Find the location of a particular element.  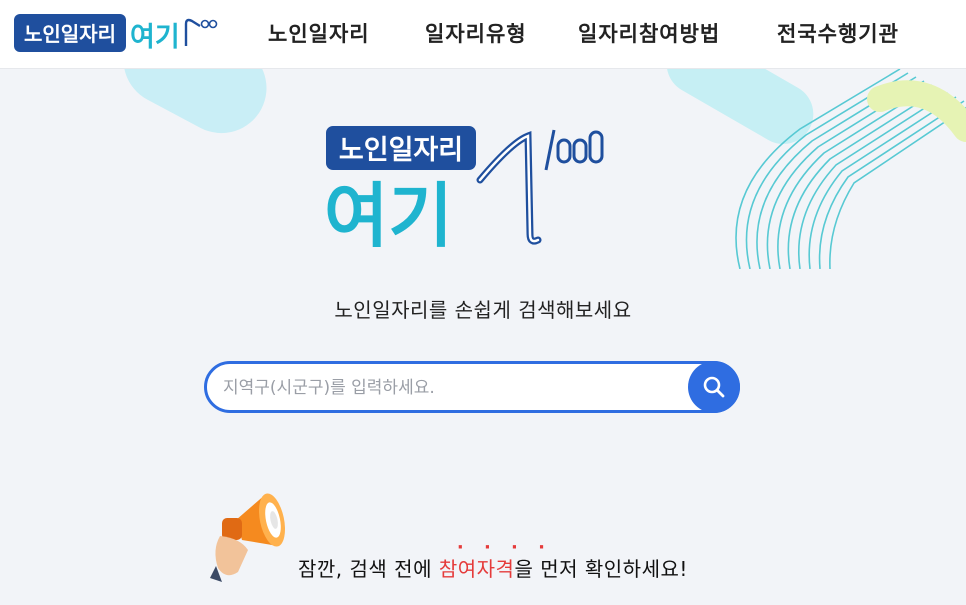

search-icon is located at coordinates (714, 387).